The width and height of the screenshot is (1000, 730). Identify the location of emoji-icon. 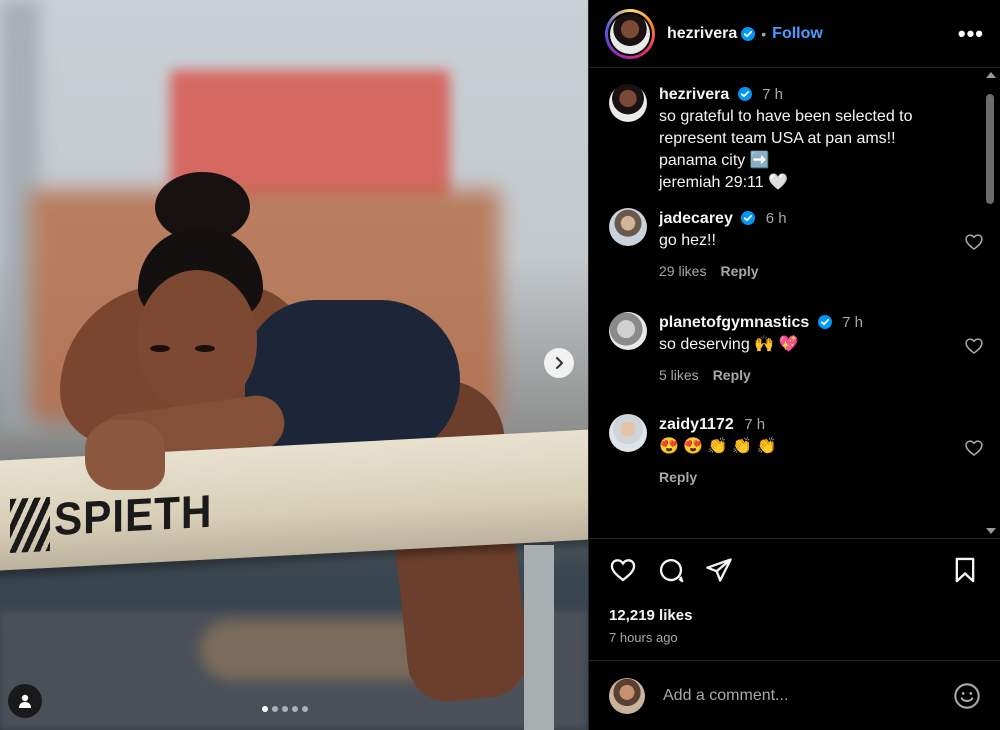
(967, 696).